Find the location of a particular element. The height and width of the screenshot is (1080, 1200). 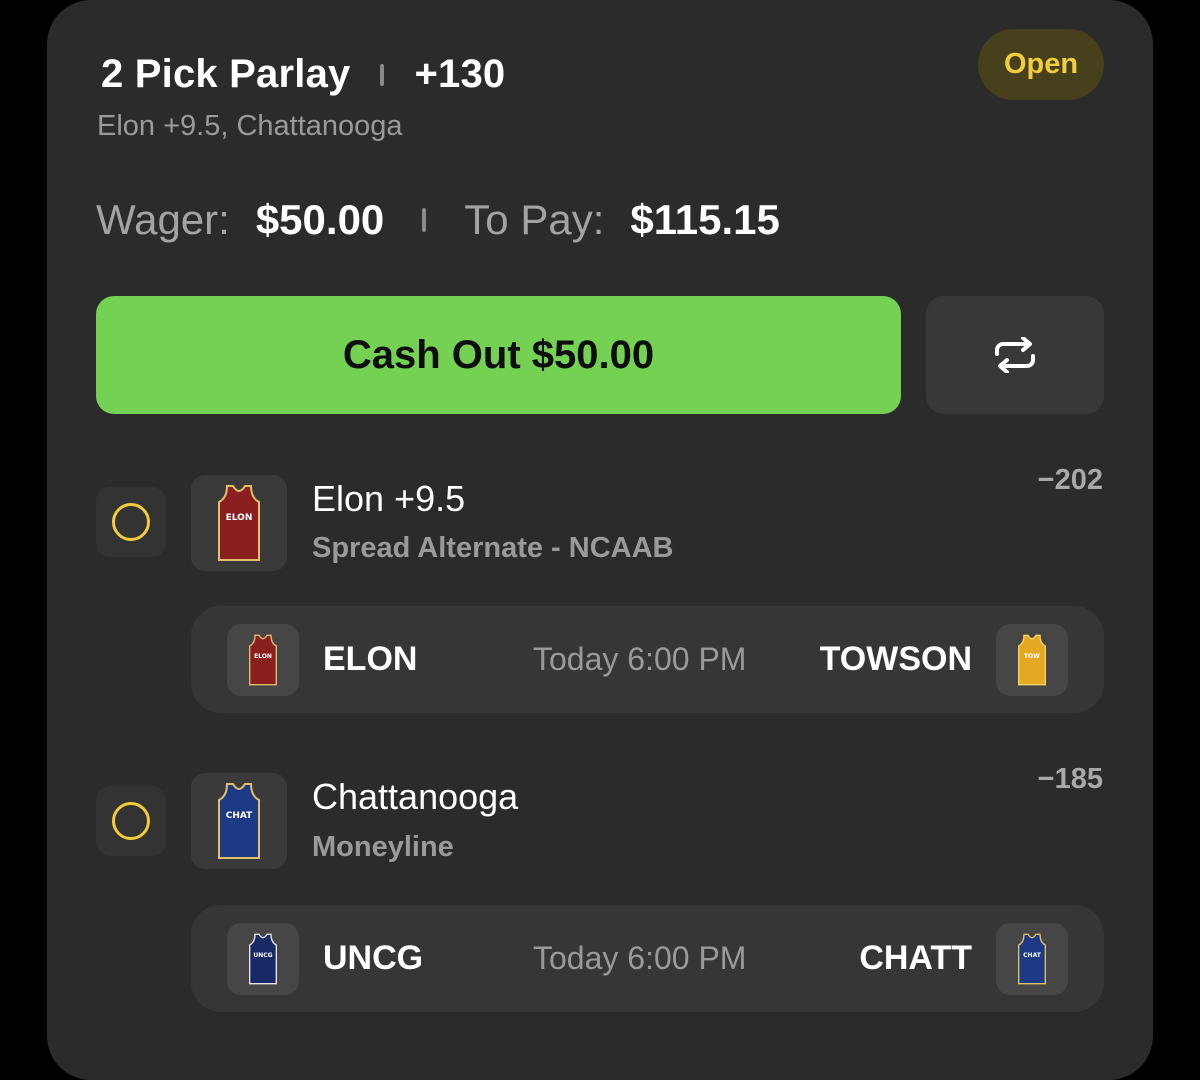

wager-divider is located at coordinates (424, 220).